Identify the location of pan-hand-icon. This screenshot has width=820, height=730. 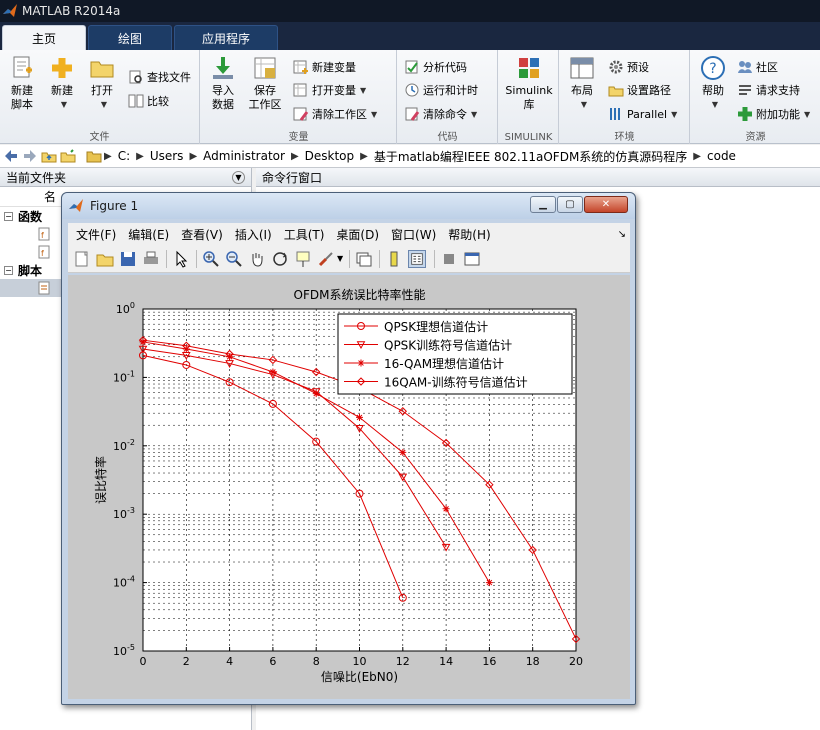
(257, 259).